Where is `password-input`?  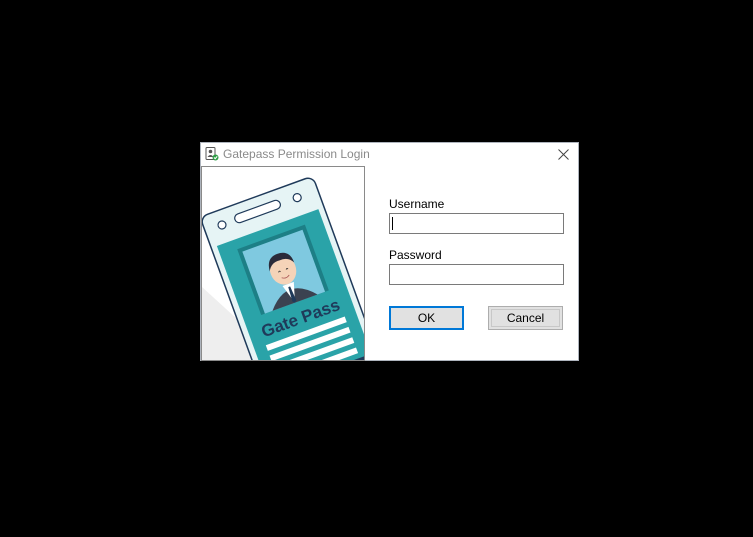 password-input is located at coordinates (476, 274).